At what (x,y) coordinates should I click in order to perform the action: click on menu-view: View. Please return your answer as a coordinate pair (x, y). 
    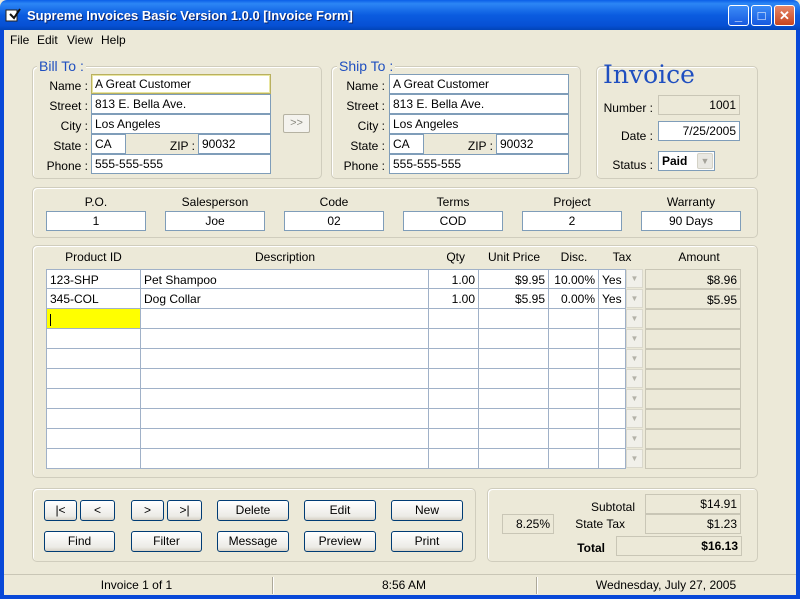
    Looking at the image, I should click on (80, 40).